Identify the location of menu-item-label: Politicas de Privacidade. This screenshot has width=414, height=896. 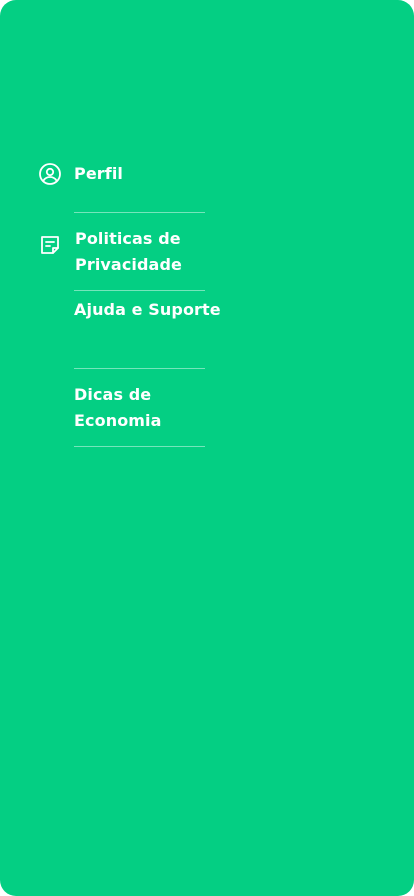
(128, 251).